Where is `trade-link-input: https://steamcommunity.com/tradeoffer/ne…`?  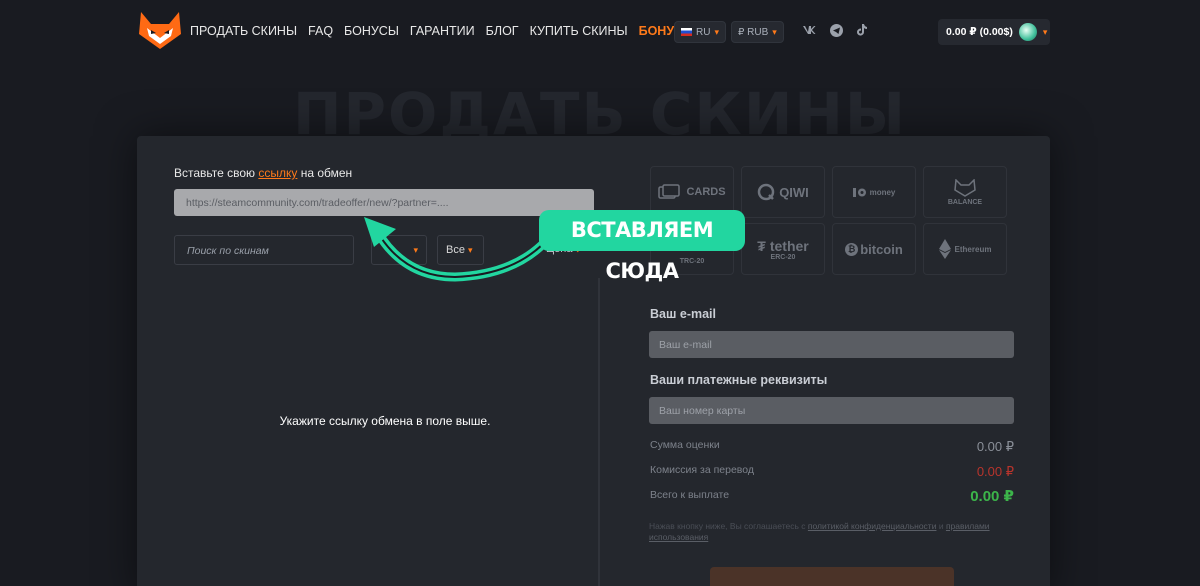
trade-link-input: https://steamcommunity.com/tradeoffer/ne… is located at coordinates (384, 202).